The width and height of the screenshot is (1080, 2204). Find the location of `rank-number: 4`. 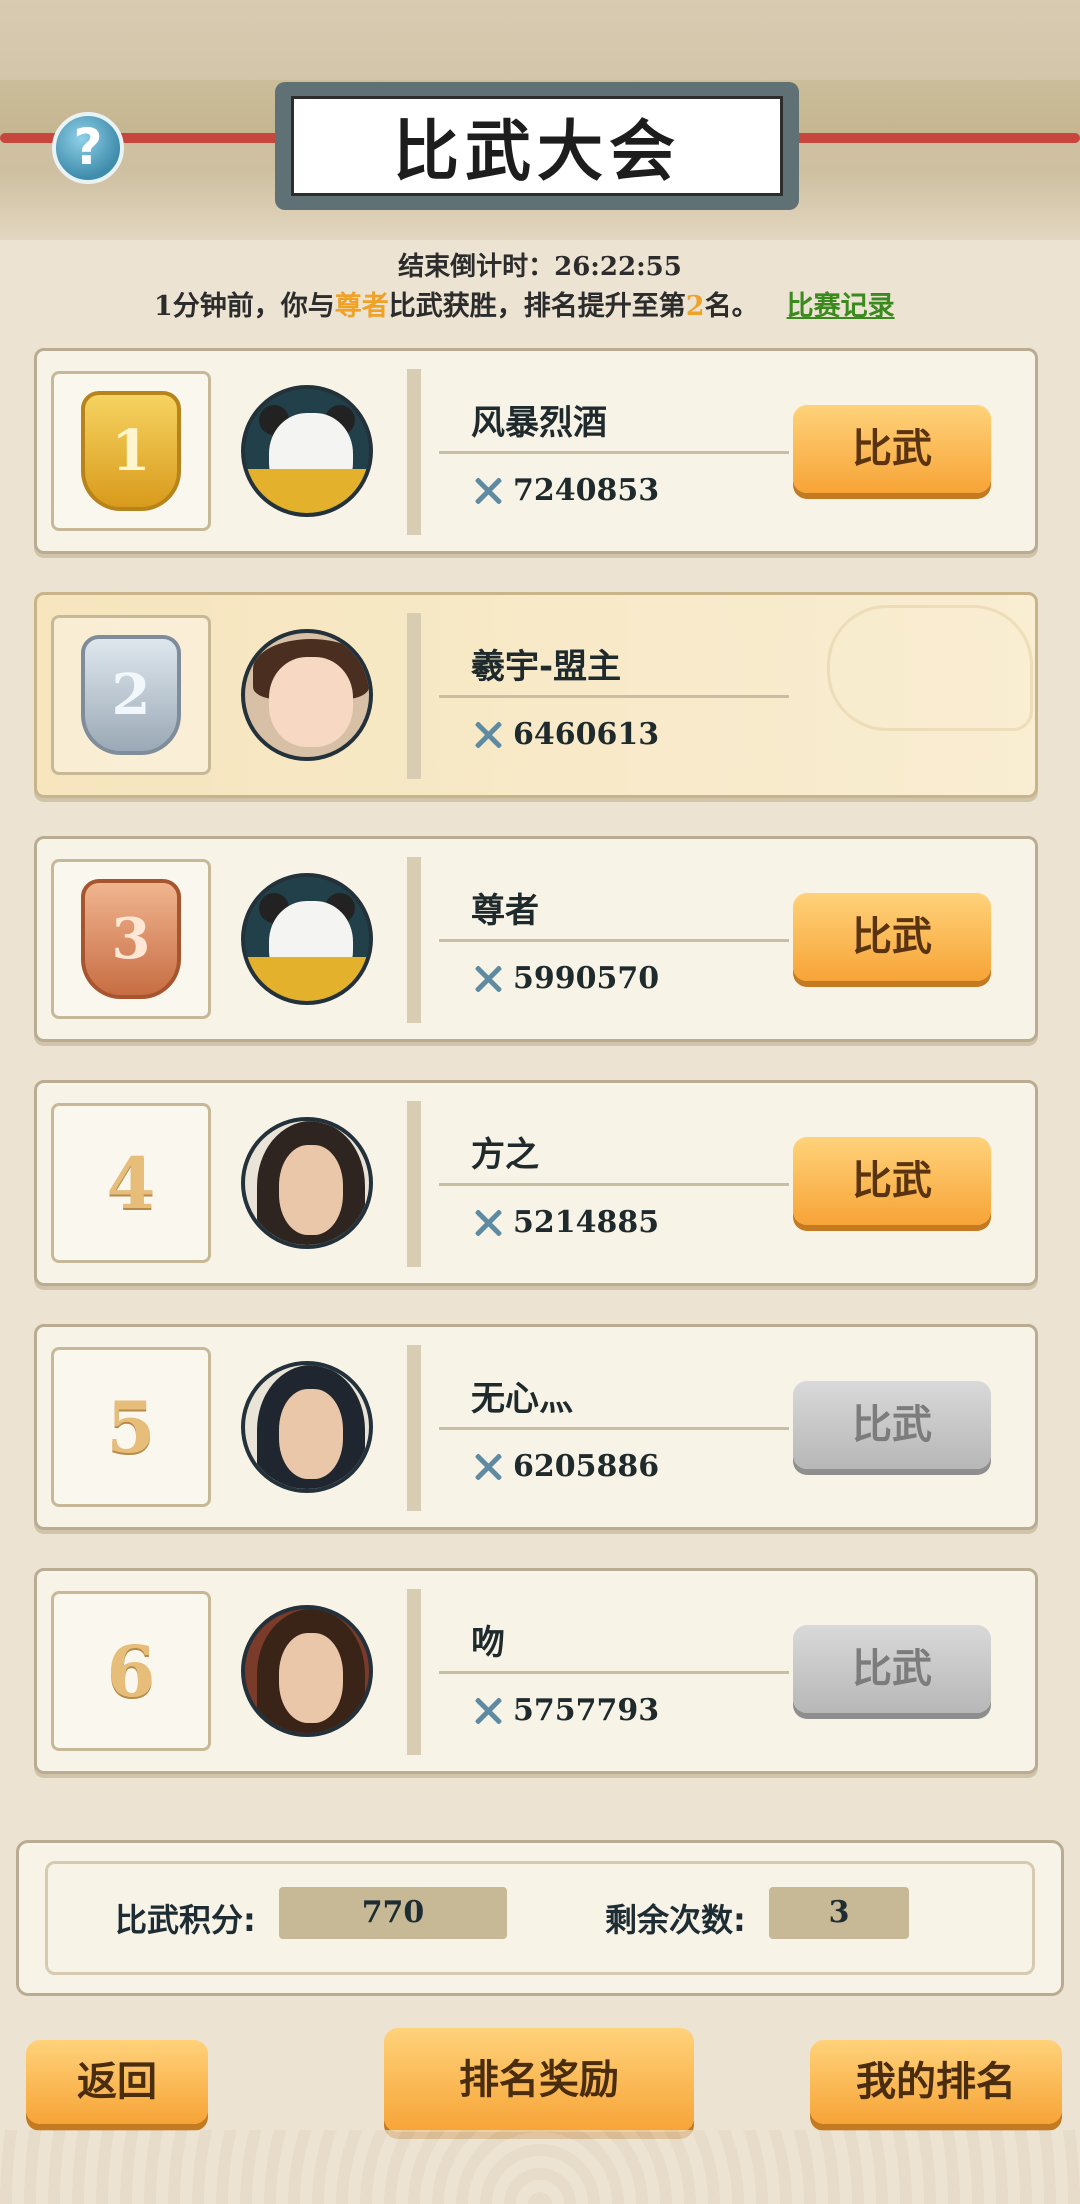

rank-number: 4 is located at coordinates (131, 1183).